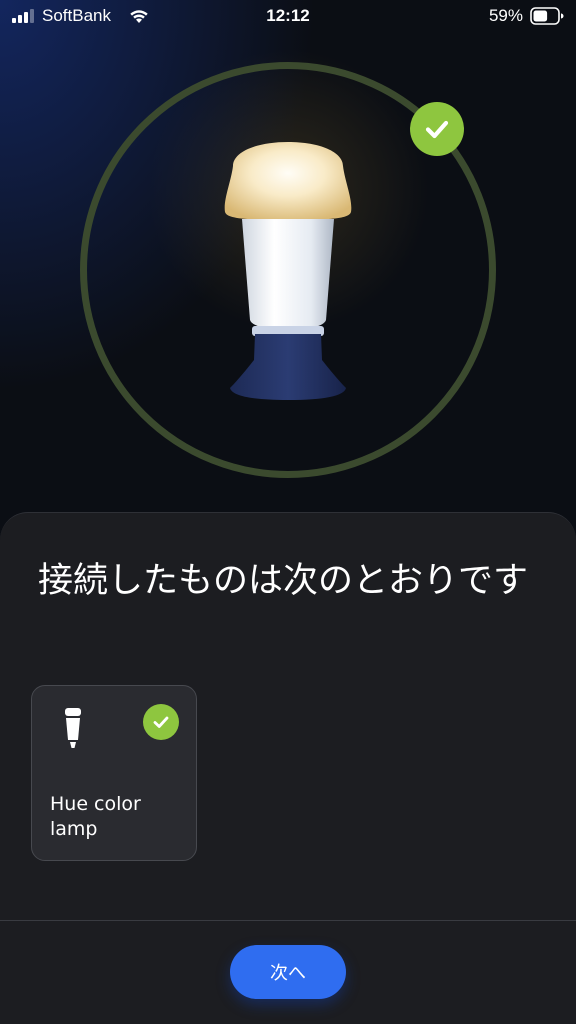 Image resolution: width=576 pixels, height=1024 pixels. What do you see at coordinates (283, 581) in the screenshot?
I see `sheet-title: 接続したものは次のとおりです` at bounding box center [283, 581].